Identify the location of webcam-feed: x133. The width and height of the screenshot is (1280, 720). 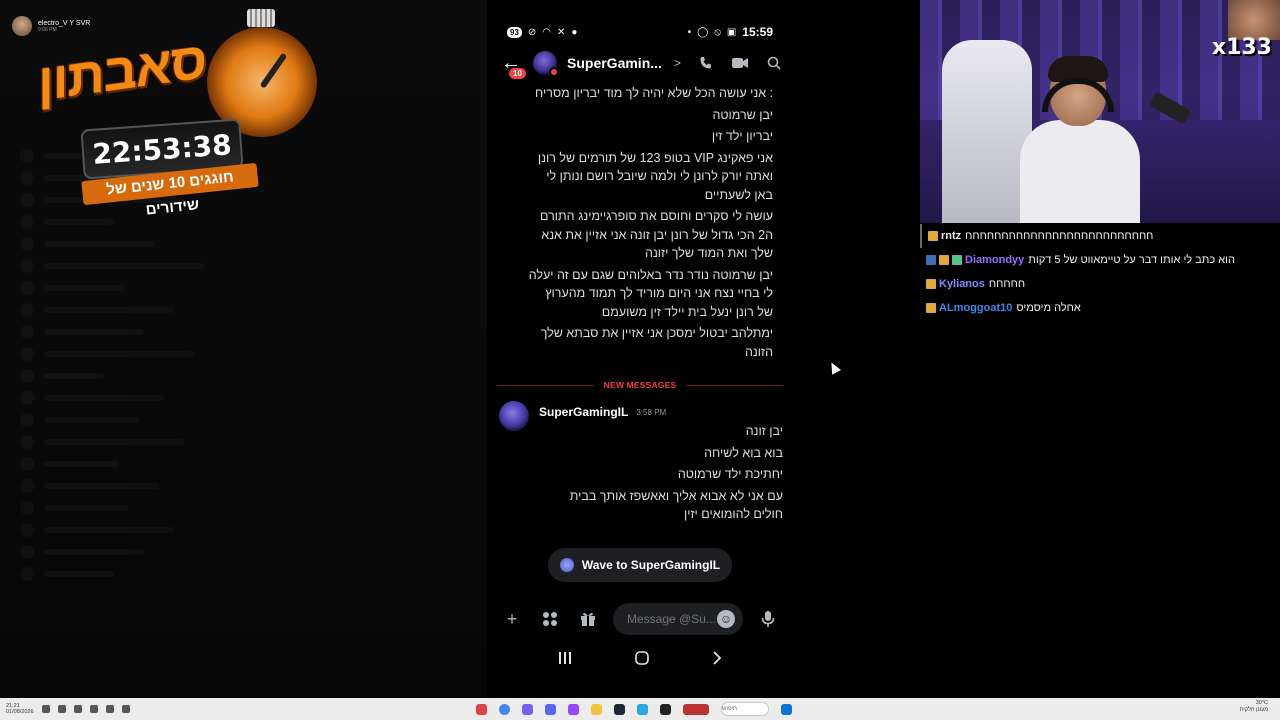
(1100, 111).